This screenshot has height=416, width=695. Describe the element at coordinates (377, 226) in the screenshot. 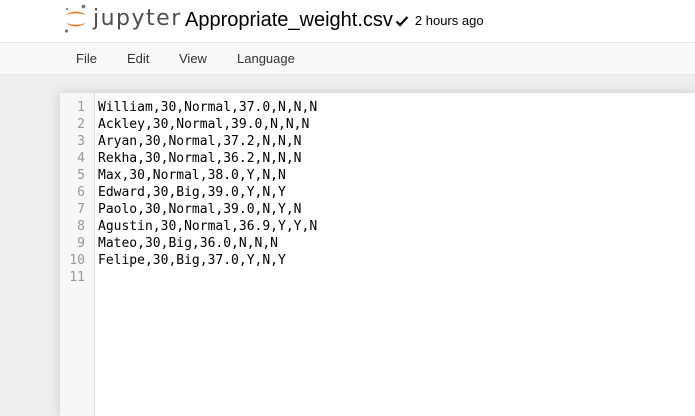

I see `code-line: 8 Agustin,30,Normal,36.9,Y,Y,N` at that location.